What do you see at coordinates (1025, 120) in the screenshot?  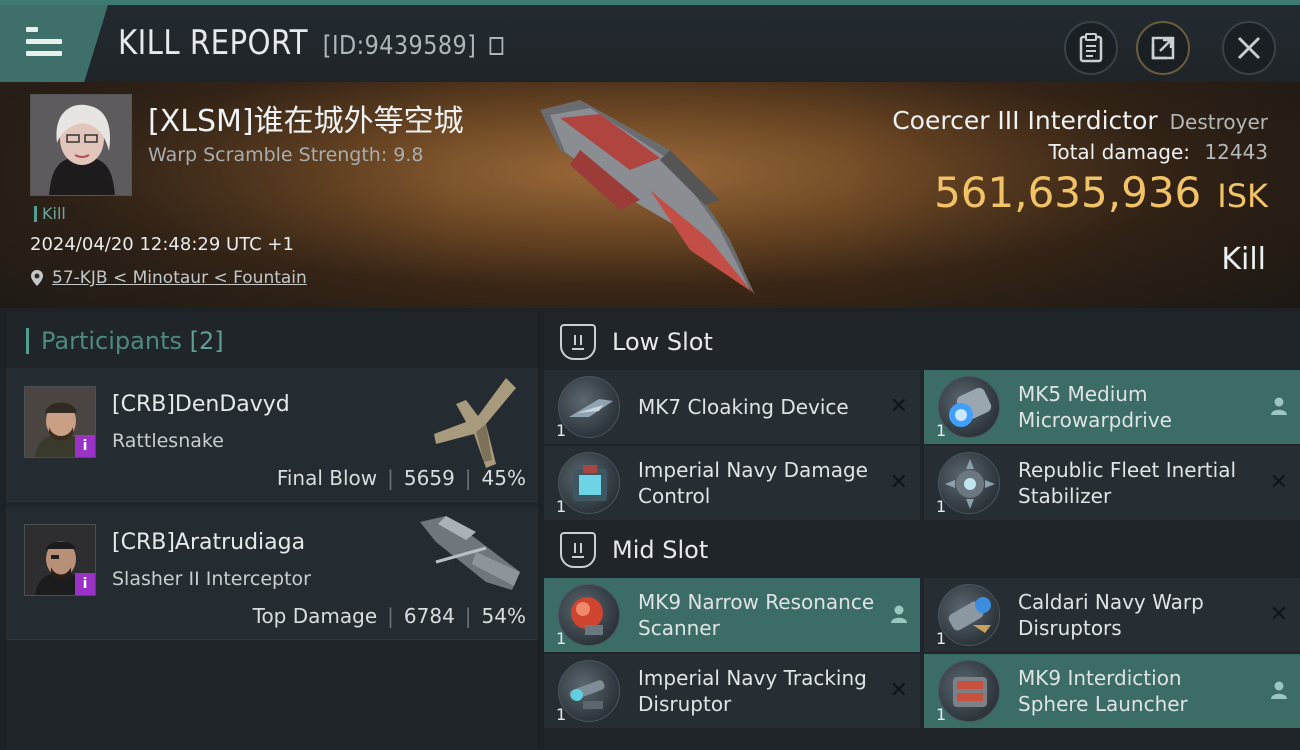 I see `ship-name-text: Coercer III Interdictor` at bounding box center [1025, 120].